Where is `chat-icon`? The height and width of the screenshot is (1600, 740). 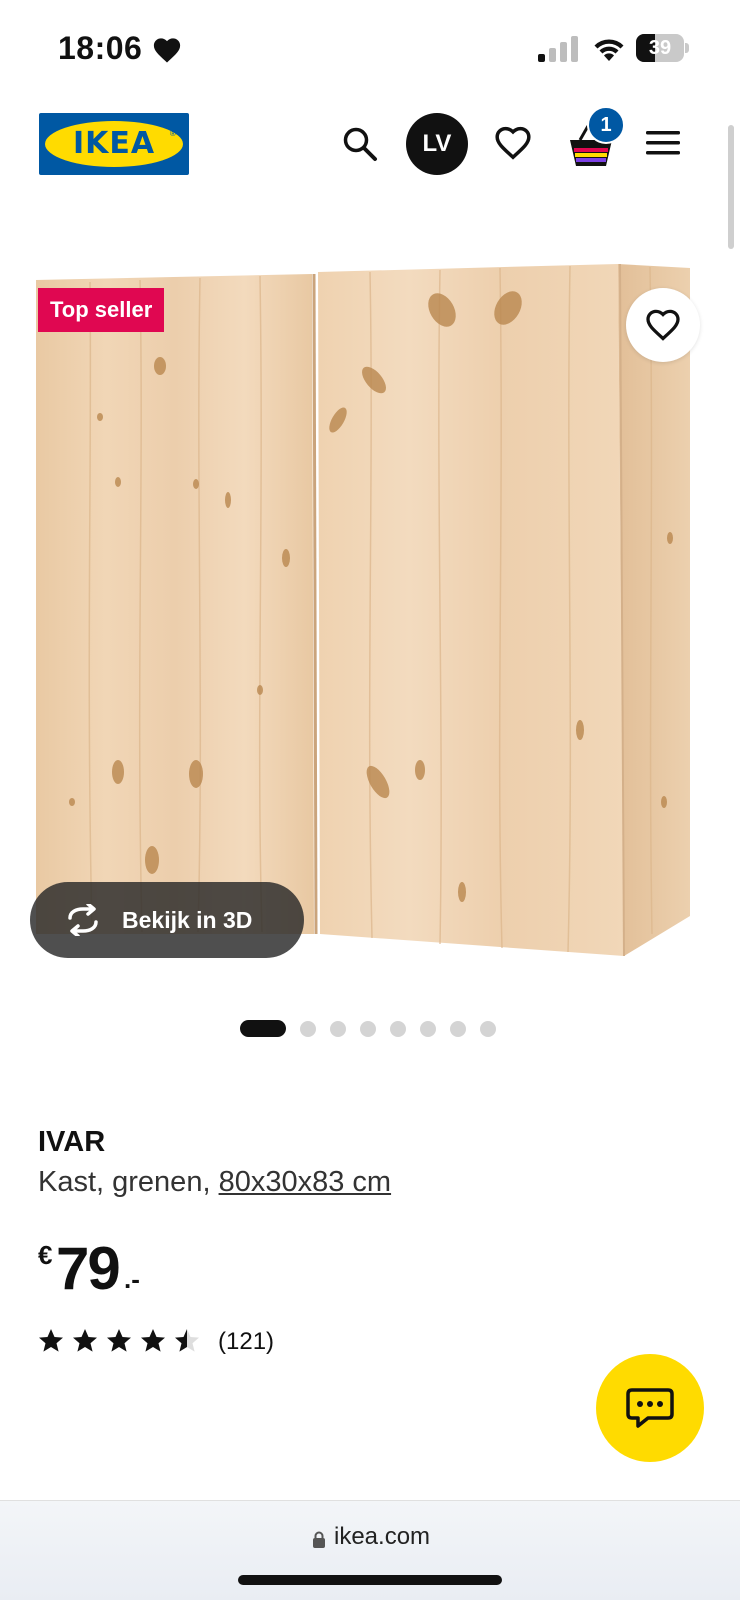
chat-icon is located at coordinates (650, 1408).